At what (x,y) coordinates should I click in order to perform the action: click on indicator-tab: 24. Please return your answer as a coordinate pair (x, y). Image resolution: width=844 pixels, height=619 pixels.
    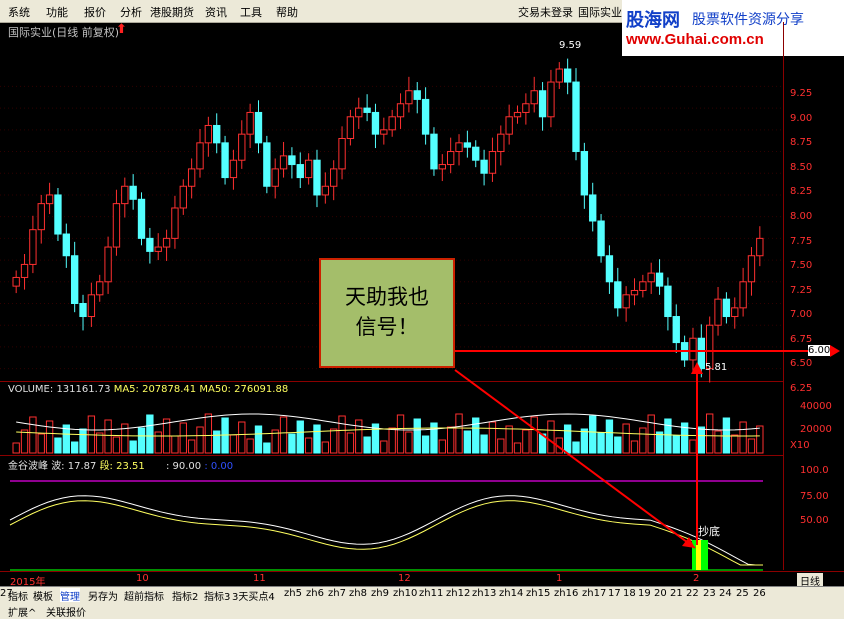
    Looking at the image, I should click on (725, 593).